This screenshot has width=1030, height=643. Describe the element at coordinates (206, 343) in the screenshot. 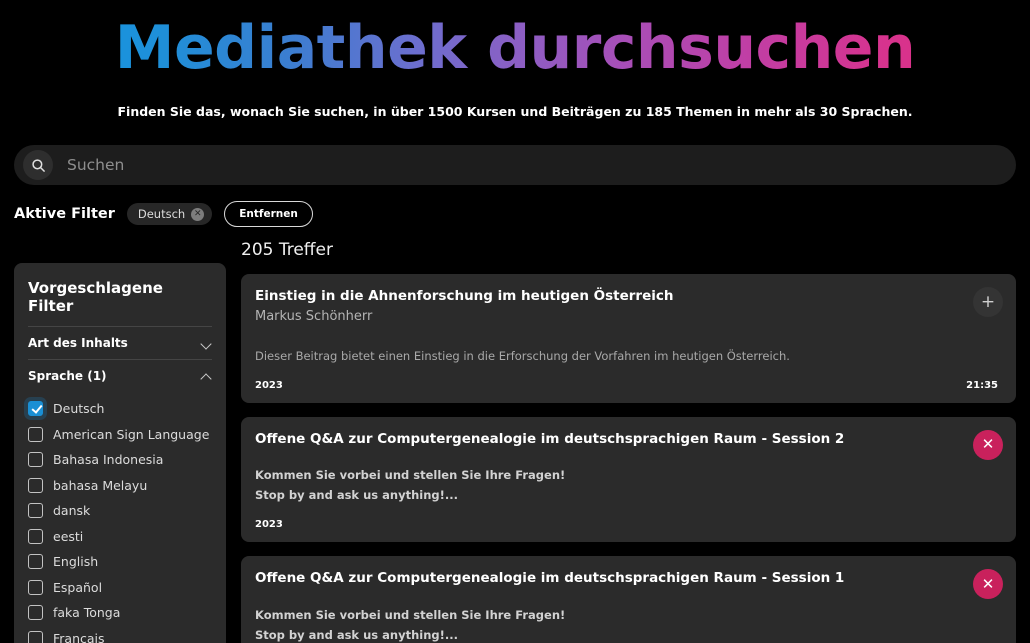

I see `chevron-down-icon` at that location.